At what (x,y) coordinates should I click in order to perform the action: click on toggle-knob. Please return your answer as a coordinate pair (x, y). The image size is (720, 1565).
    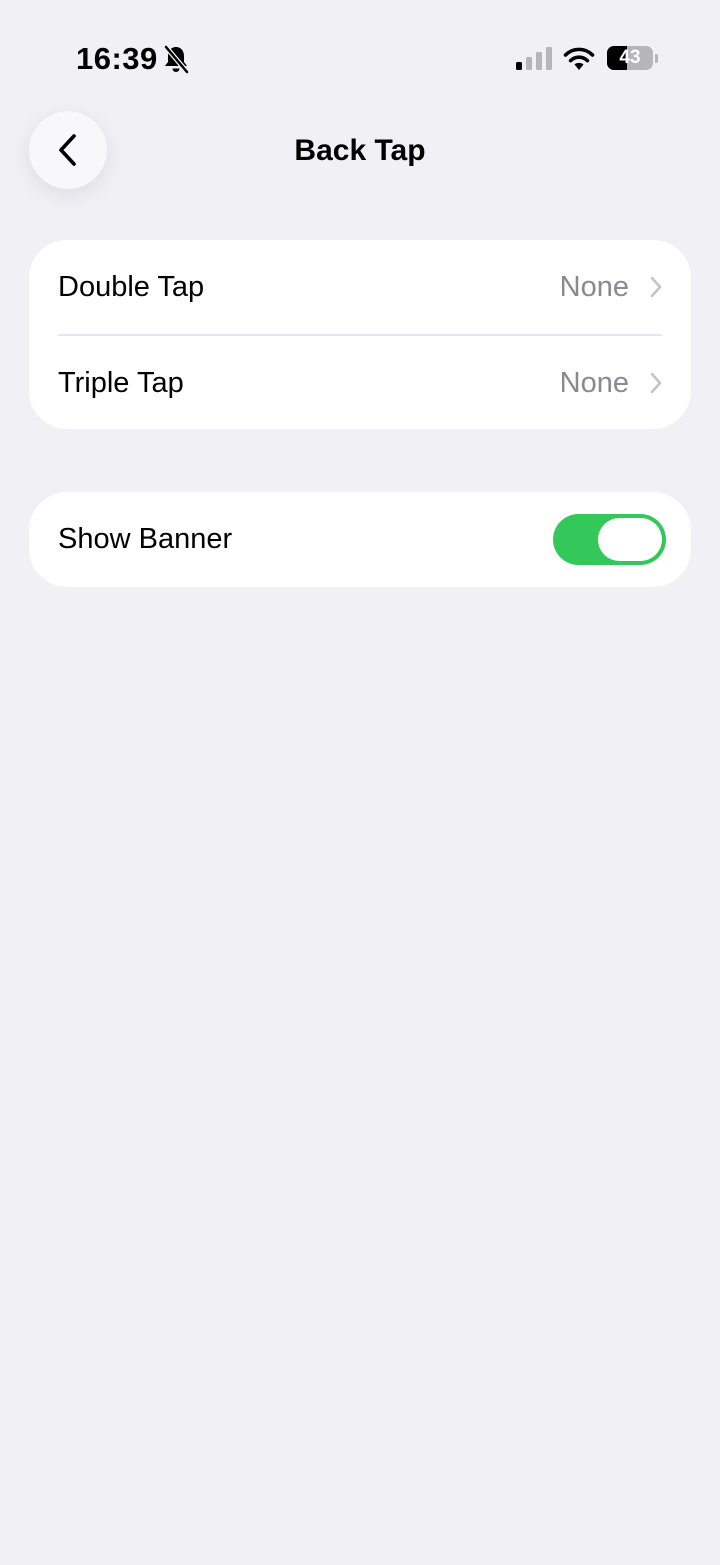
    Looking at the image, I should click on (630, 539).